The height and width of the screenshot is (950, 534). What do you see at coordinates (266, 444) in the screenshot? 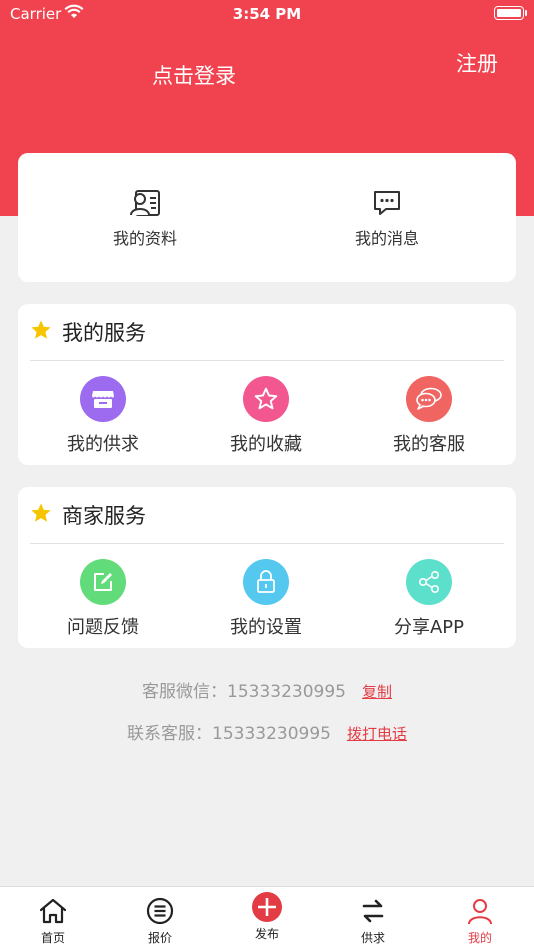
I see `my-favorites-label: 我的收藏` at bounding box center [266, 444].